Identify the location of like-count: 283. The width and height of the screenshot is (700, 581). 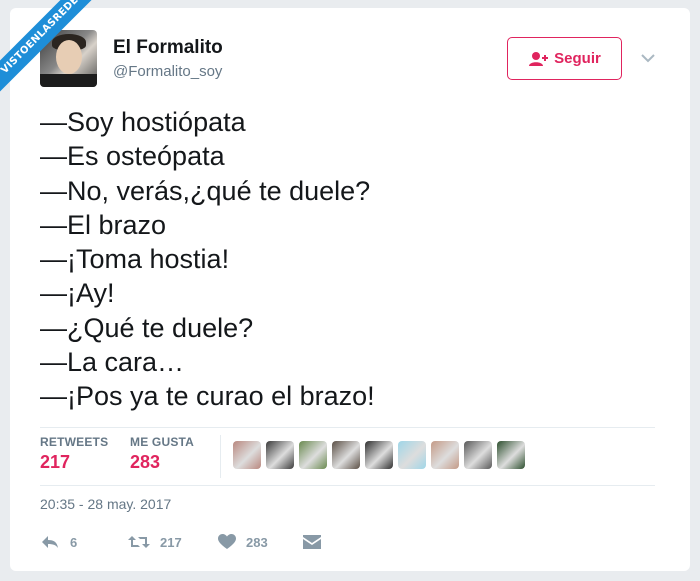
(257, 542).